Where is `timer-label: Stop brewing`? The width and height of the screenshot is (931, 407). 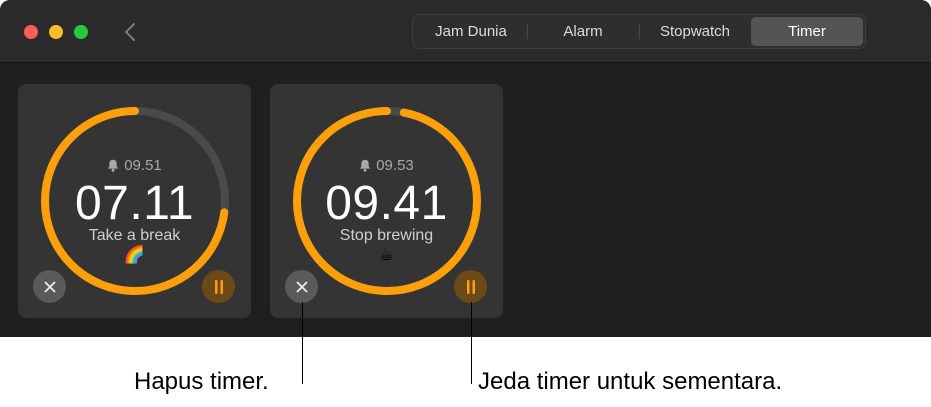
timer-label: Stop brewing is located at coordinates (386, 235).